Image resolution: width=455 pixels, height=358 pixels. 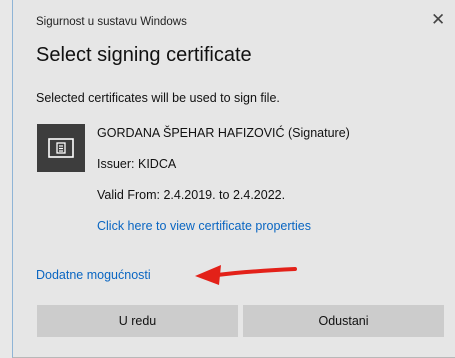 What do you see at coordinates (137, 321) in the screenshot?
I see `ok-button: U redu` at bounding box center [137, 321].